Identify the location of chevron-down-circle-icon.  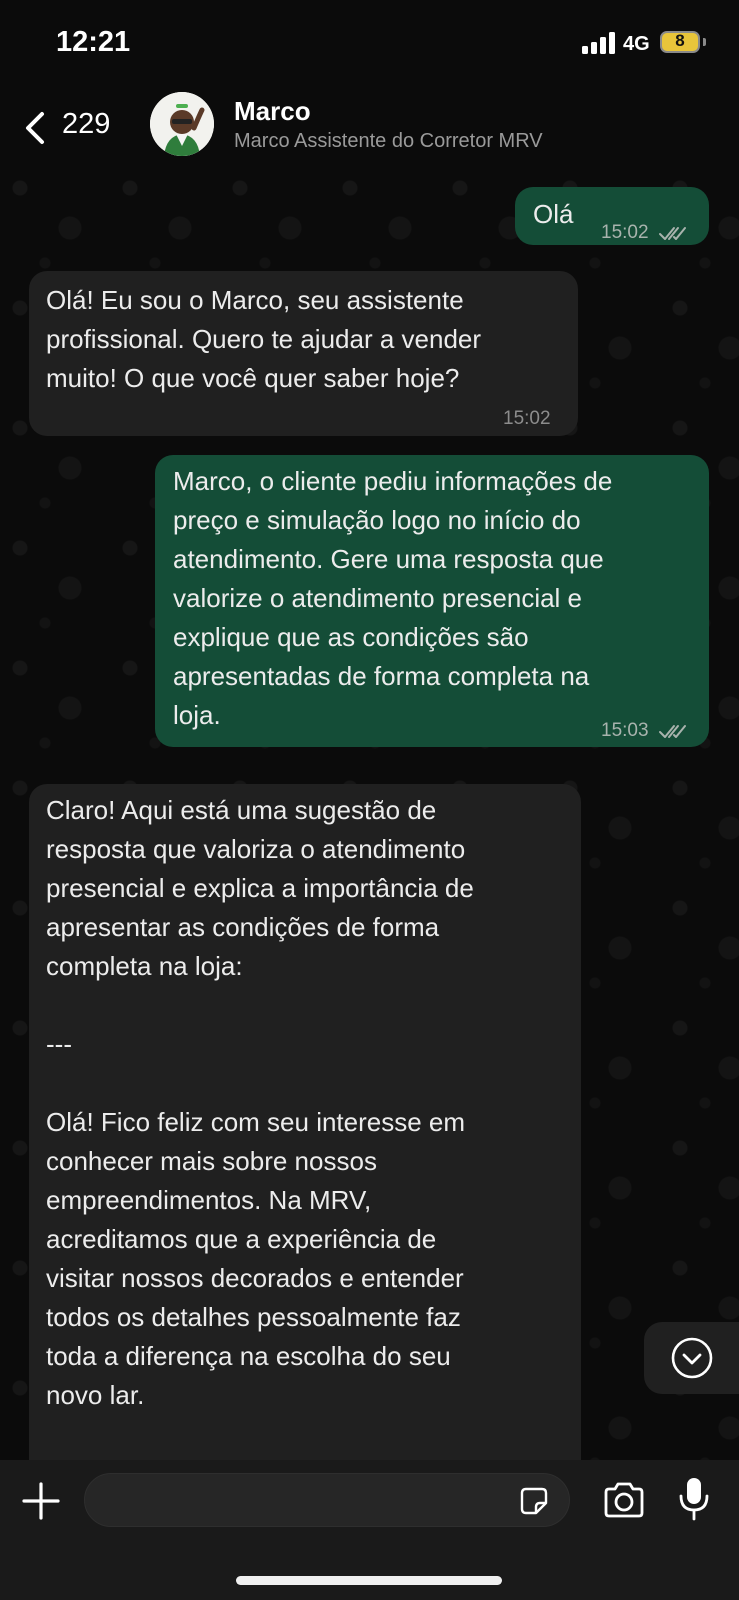
(692, 1358).